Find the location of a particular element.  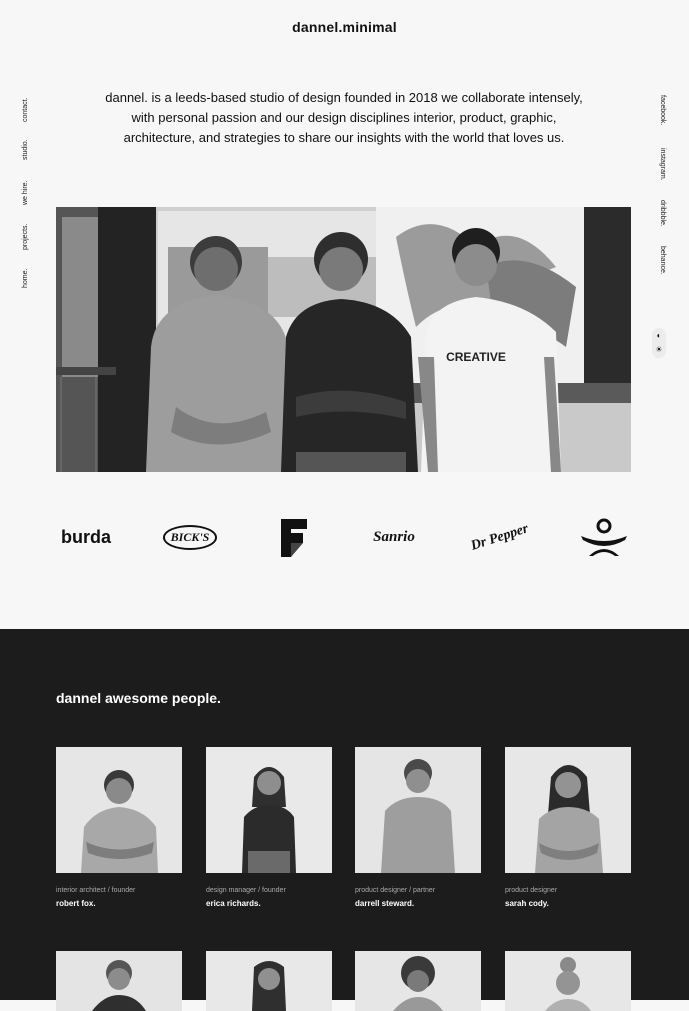

team-card: design manager / founder erica richards. is located at coordinates (269, 827).